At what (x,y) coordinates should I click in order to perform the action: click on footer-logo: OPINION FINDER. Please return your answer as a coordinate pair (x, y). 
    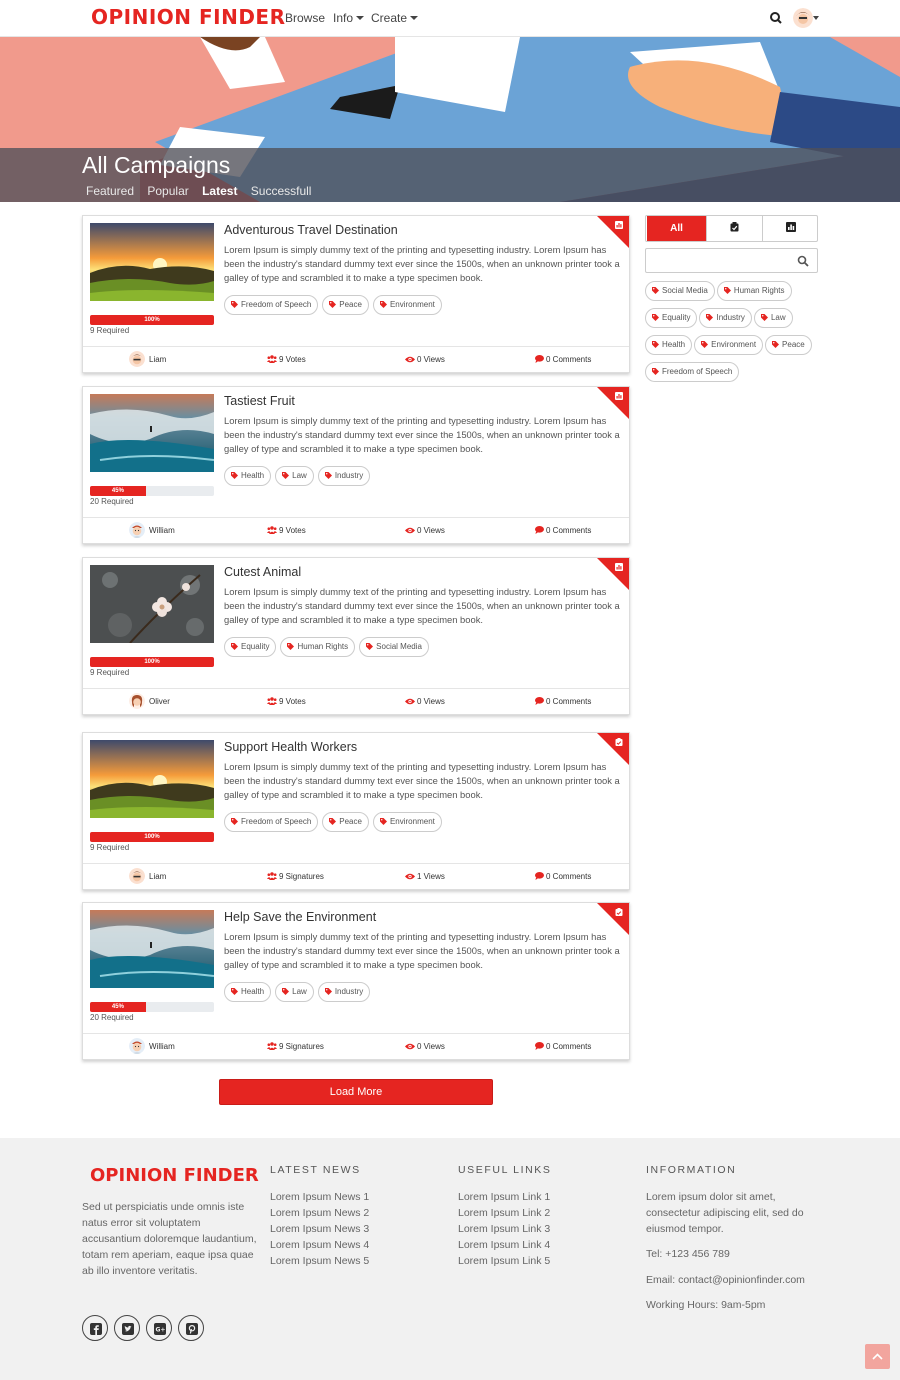
    Looking at the image, I should click on (174, 1175).